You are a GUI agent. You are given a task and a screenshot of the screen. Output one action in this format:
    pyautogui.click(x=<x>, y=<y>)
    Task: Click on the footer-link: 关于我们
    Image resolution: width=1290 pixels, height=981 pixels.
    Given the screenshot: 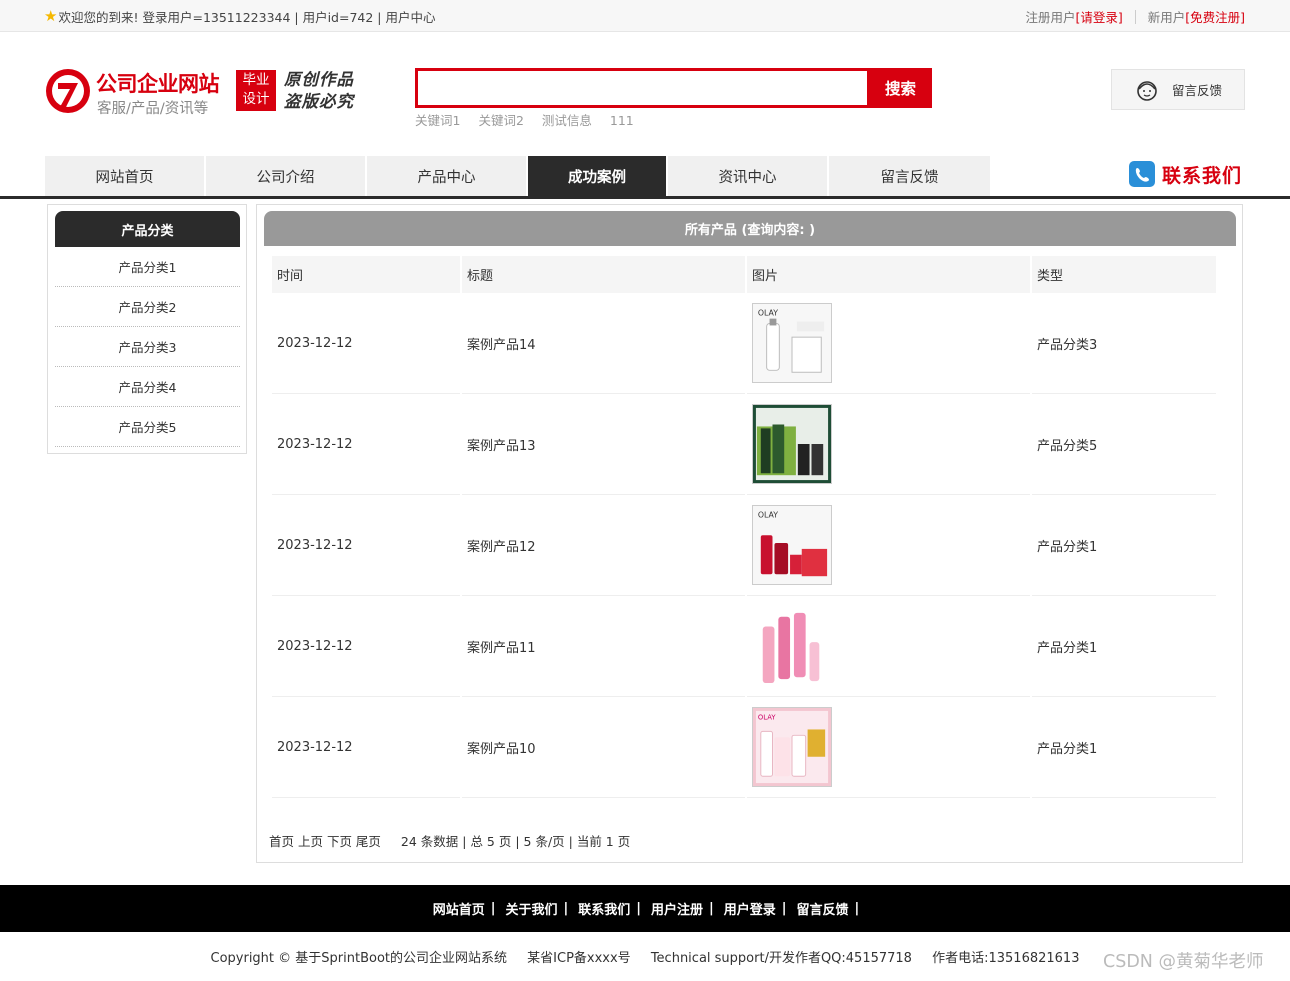 What is the action you would take?
    pyautogui.click(x=531, y=908)
    